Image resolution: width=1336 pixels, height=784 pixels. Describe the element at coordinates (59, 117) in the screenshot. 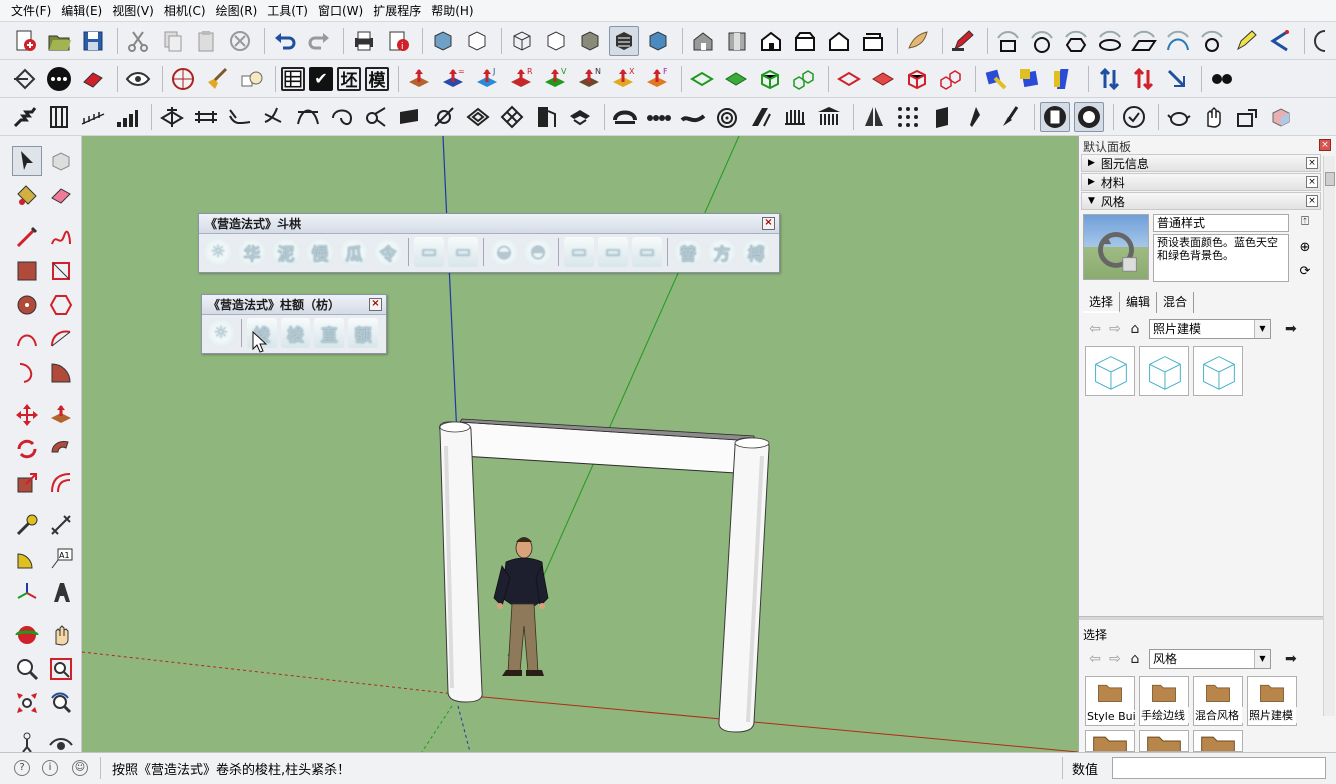

I see `window-frame-icon` at that location.